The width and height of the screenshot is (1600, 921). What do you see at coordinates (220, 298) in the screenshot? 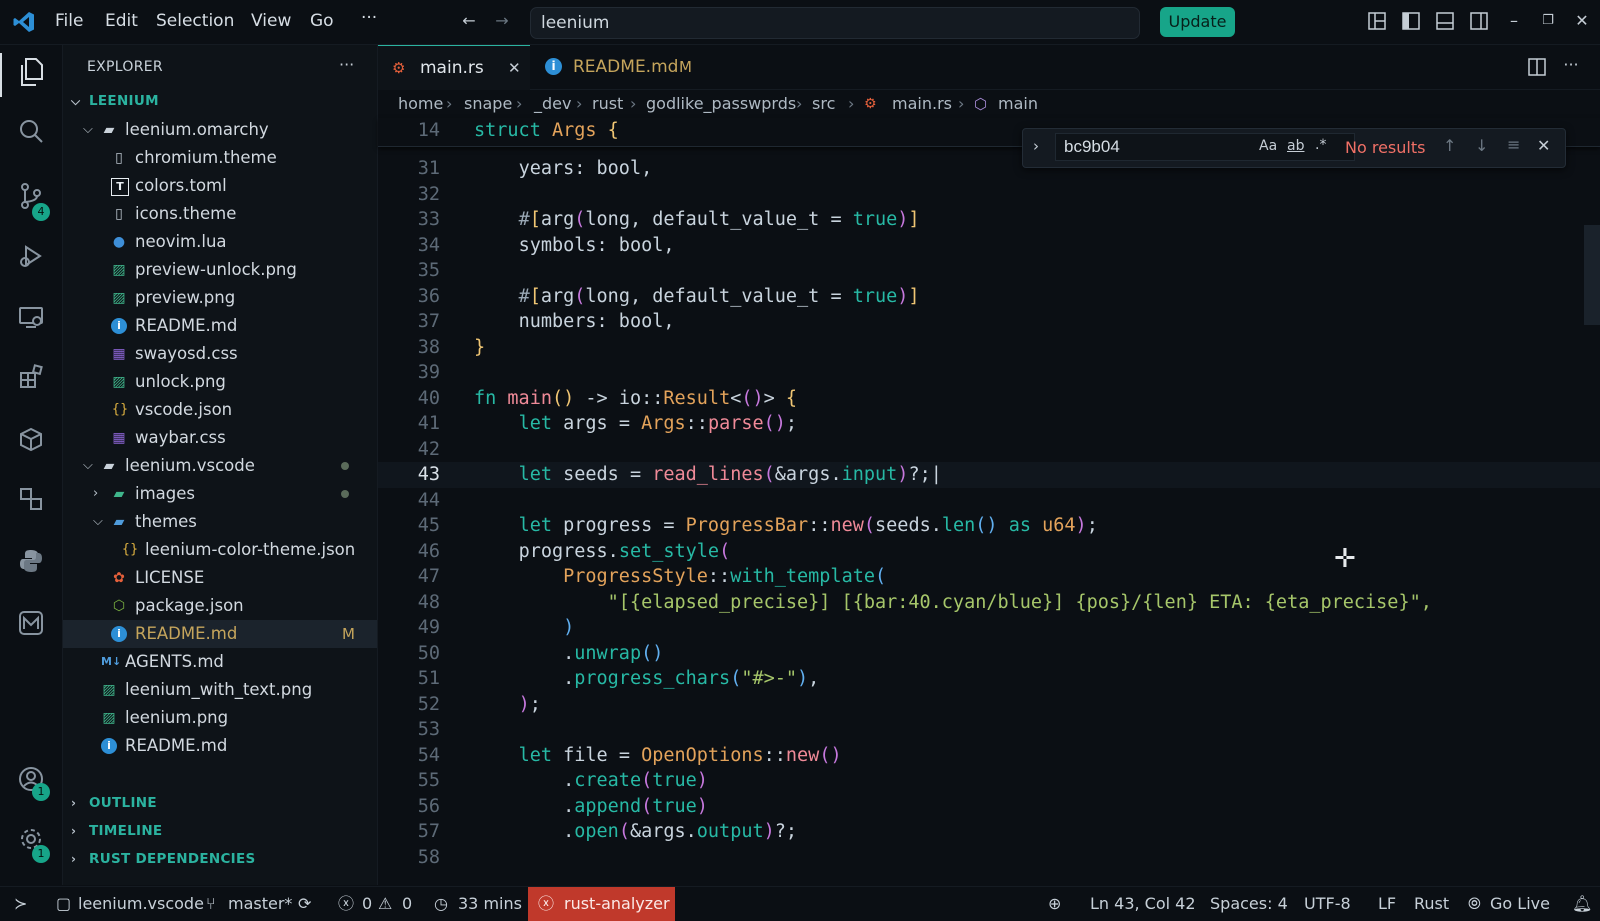
I see `tree-item: ▨ preview.png` at bounding box center [220, 298].